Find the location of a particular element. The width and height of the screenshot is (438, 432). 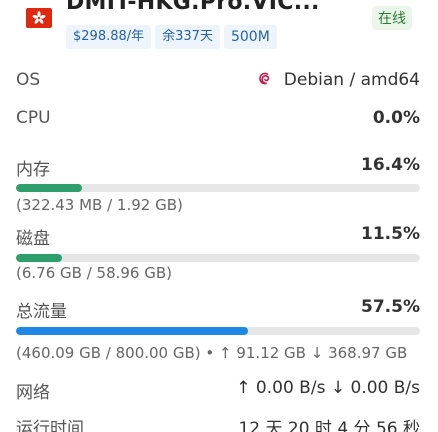

hong-kong-flag-icon is located at coordinates (39, 18).